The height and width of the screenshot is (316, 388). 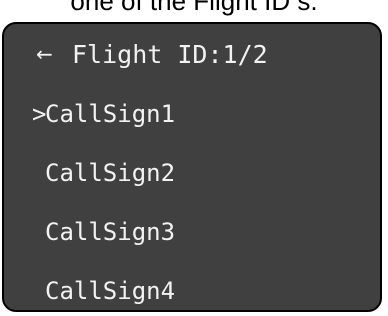 I want to click on list-item-callsign2: CallSign2, so click(x=103, y=173).